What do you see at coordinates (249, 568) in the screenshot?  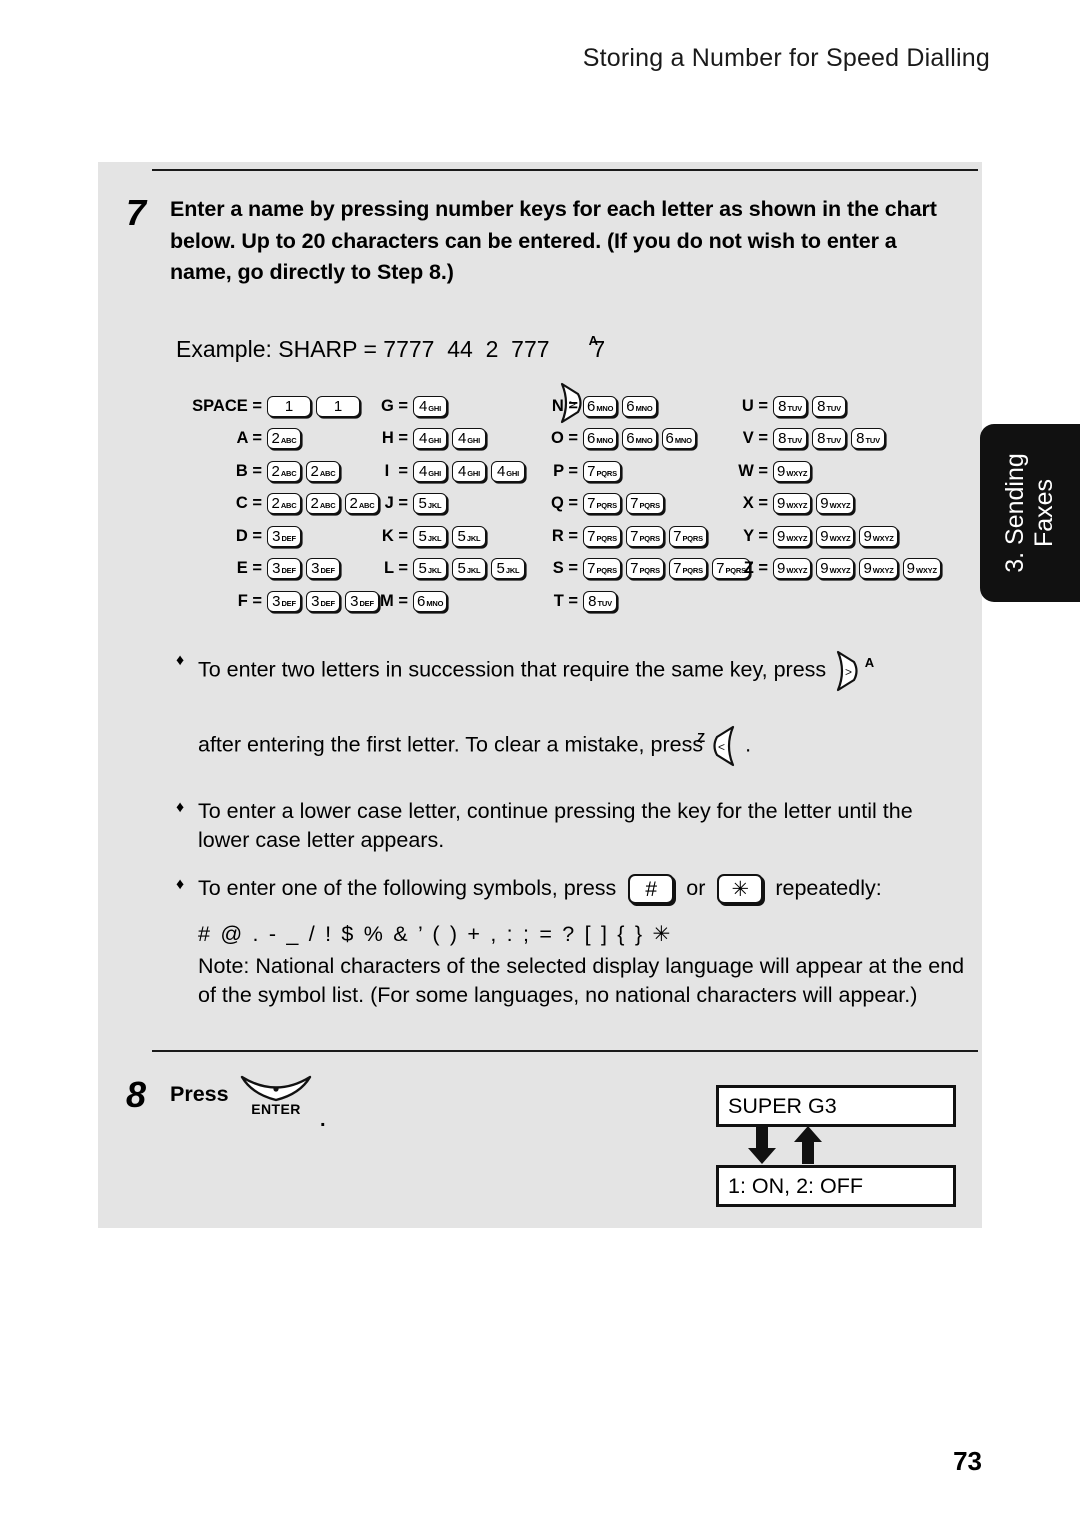 I see `chart-row-label: E =` at bounding box center [249, 568].